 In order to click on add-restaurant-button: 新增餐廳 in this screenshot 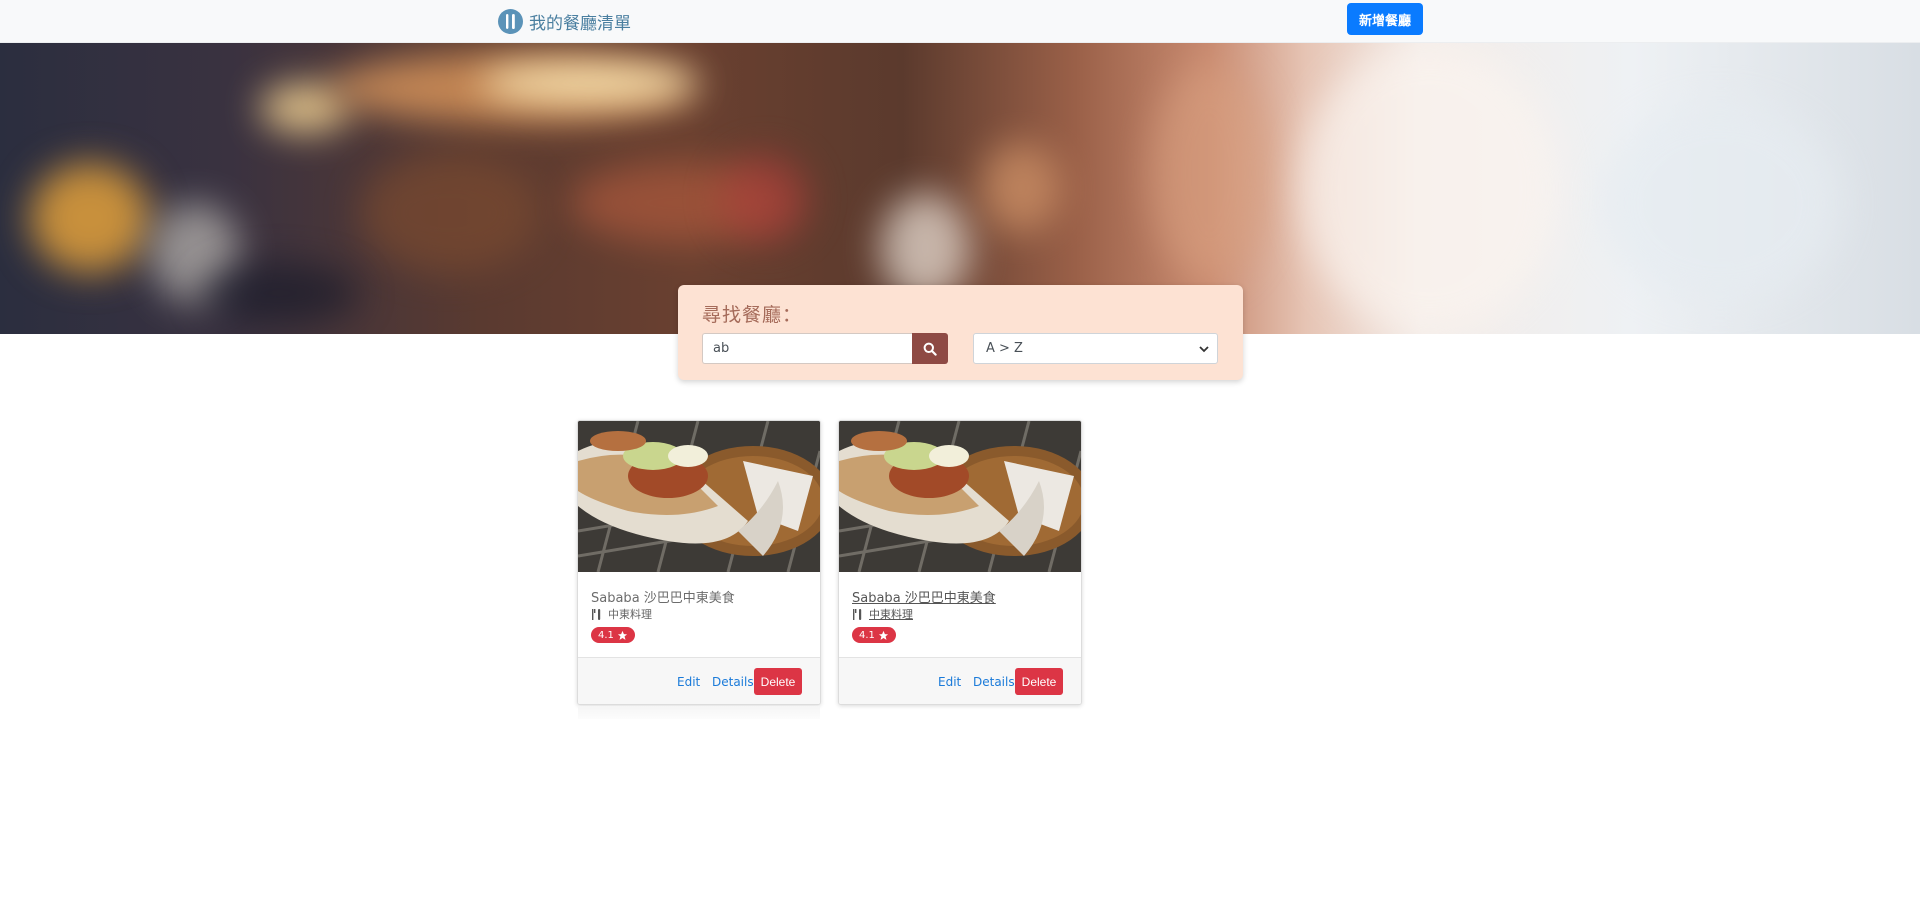, I will do `click(1385, 19)`.